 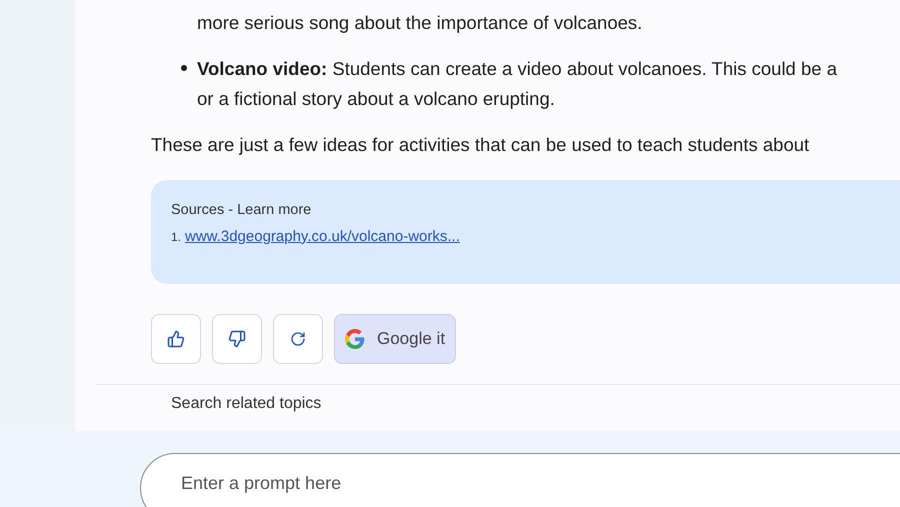 What do you see at coordinates (184, 68) in the screenshot?
I see `bullet-icon` at bounding box center [184, 68].